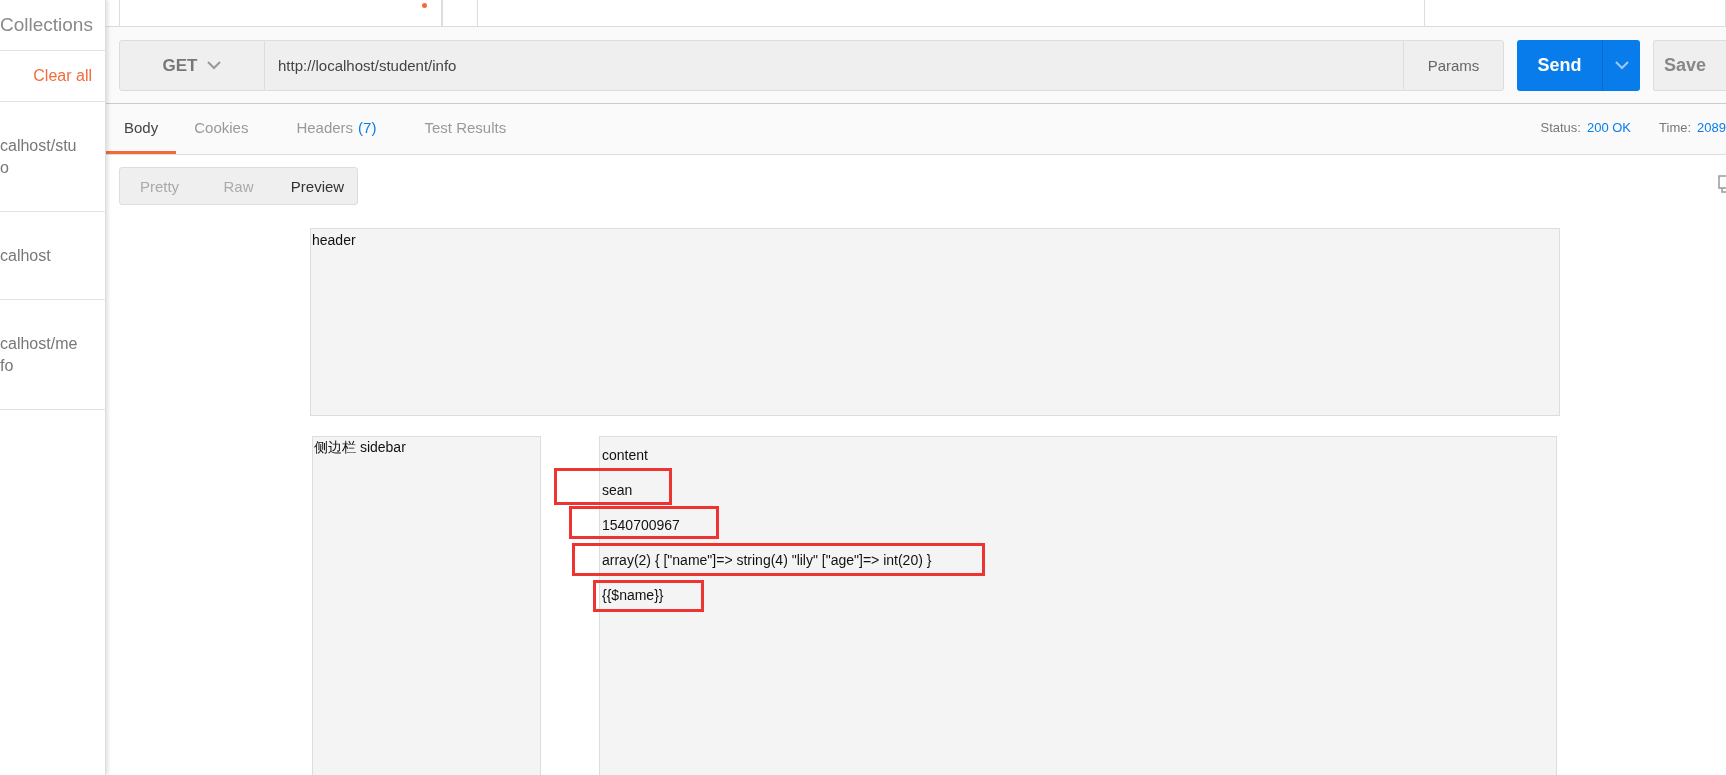  Describe the element at coordinates (834, 65) in the screenshot. I see `url-field: http://localhost/student/info` at that location.